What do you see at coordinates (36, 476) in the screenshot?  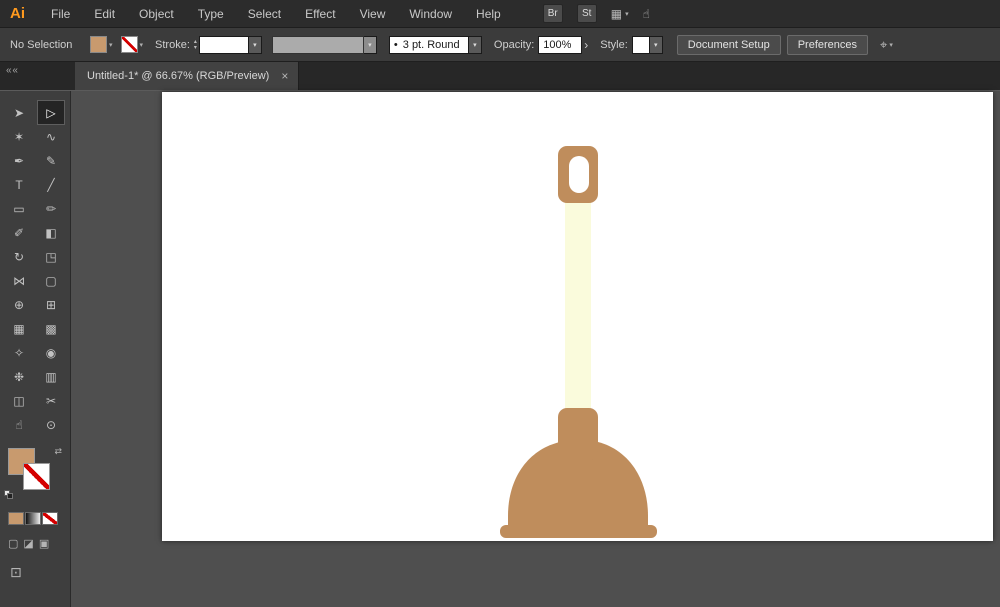 I see `stroke-swatch` at bounding box center [36, 476].